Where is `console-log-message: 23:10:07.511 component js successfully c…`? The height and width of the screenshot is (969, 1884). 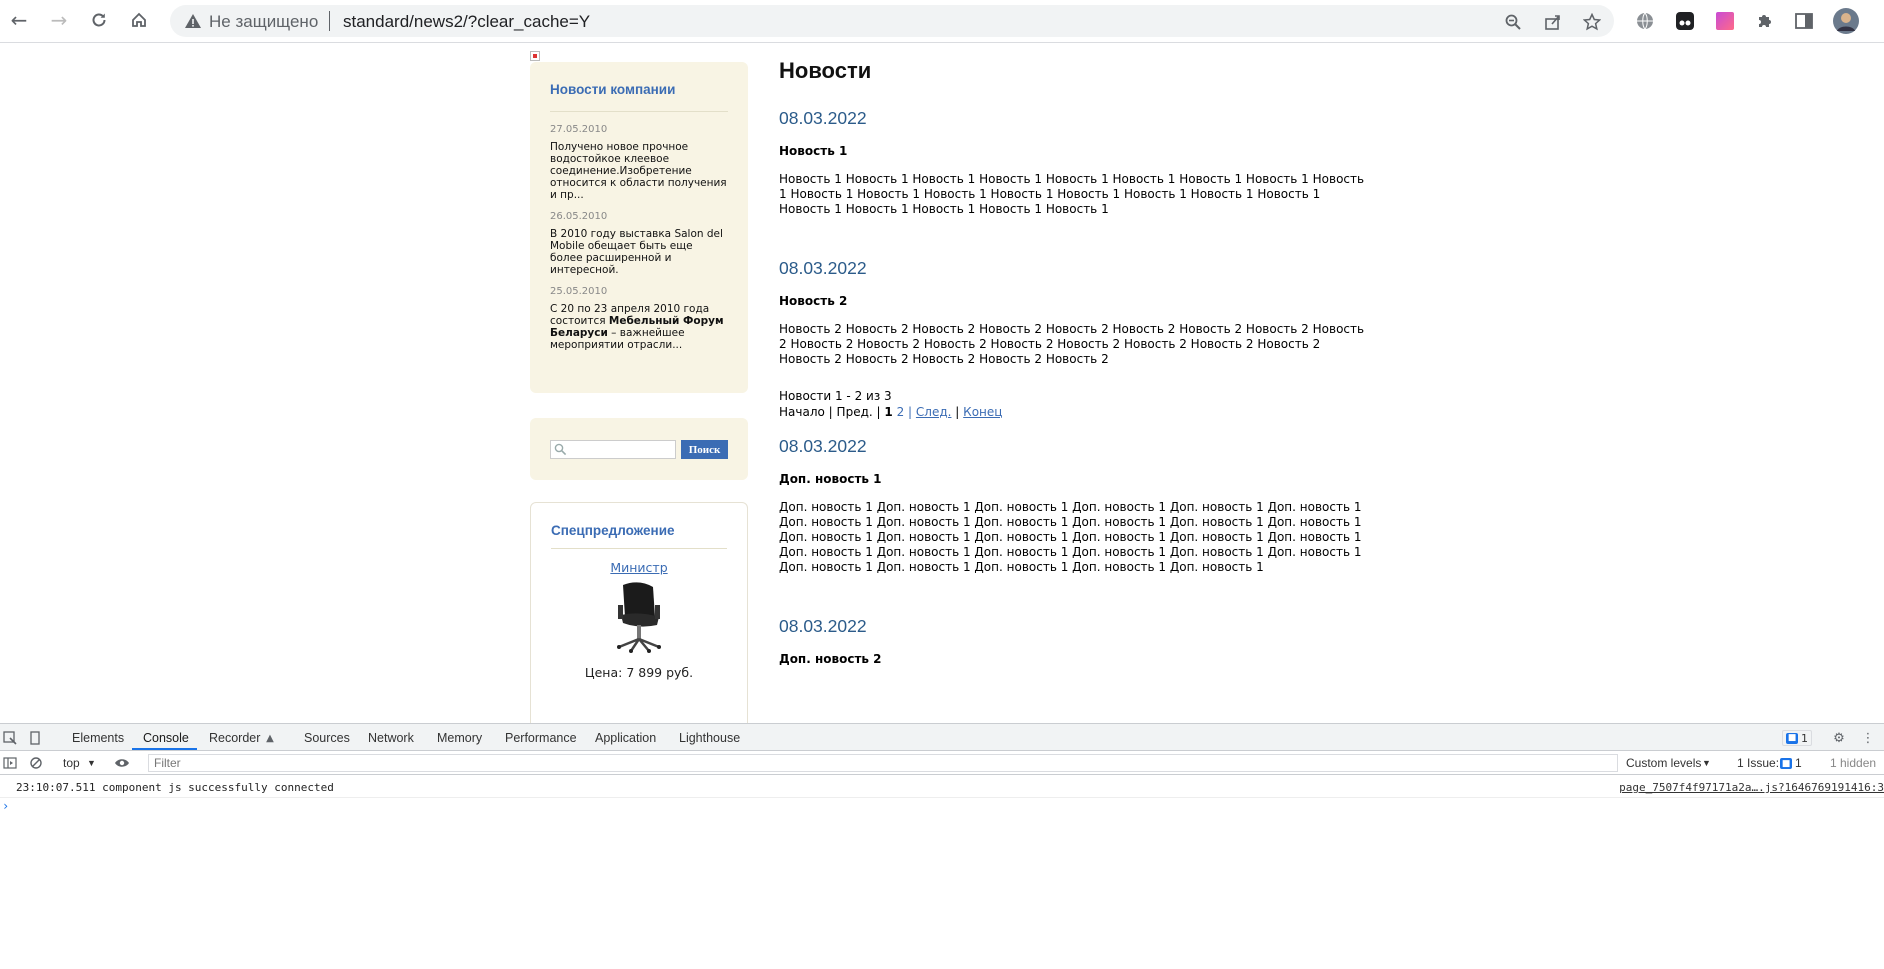 console-log-message: 23:10:07.511 component js successfully c… is located at coordinates (175, 787).